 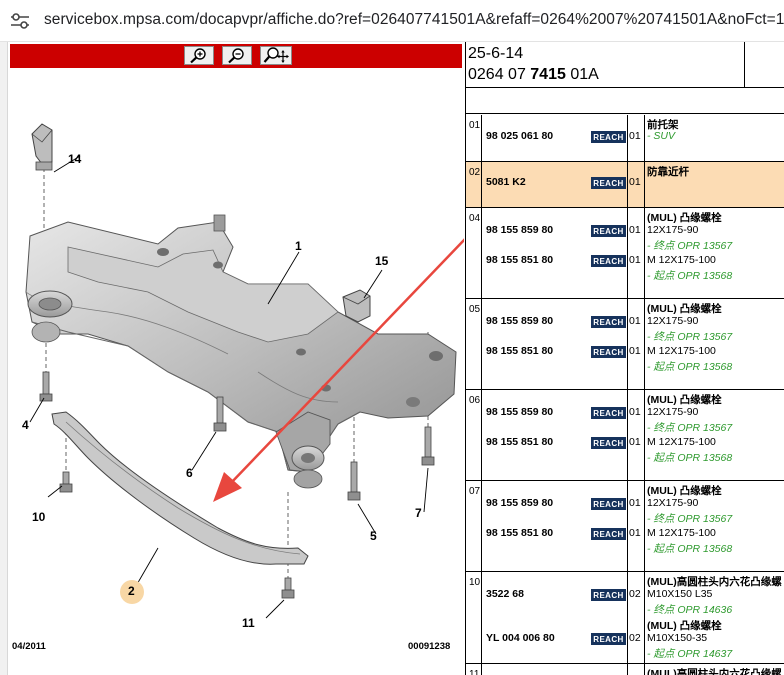 What do you see at coordinates (4, 358) in the screenshot?
I see `left-frame-edge` at bounding box center [4, 358].